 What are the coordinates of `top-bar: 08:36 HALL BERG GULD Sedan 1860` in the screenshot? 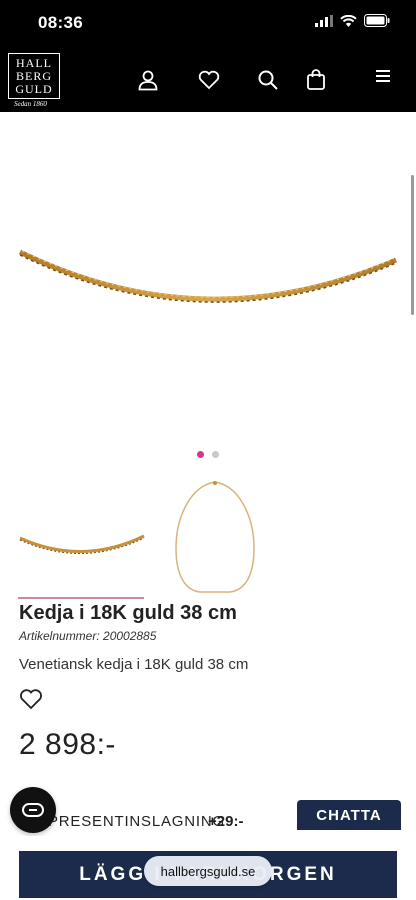 It's located at (208, 56).